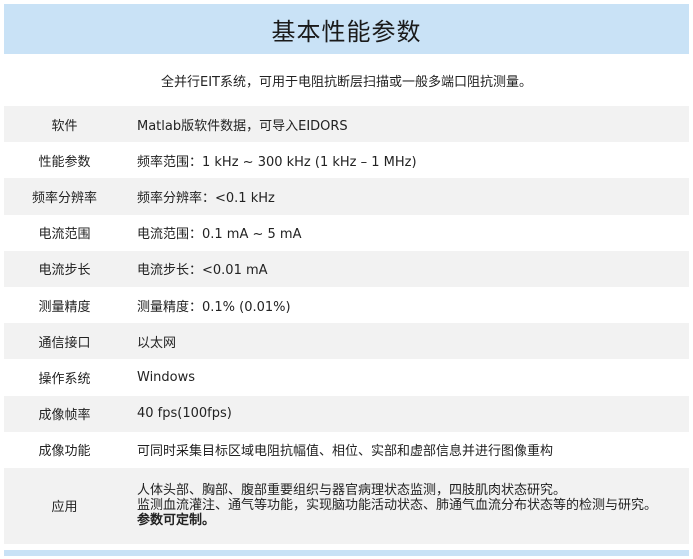  I want to click on row-label: 成像帧率, so click(64, 413).